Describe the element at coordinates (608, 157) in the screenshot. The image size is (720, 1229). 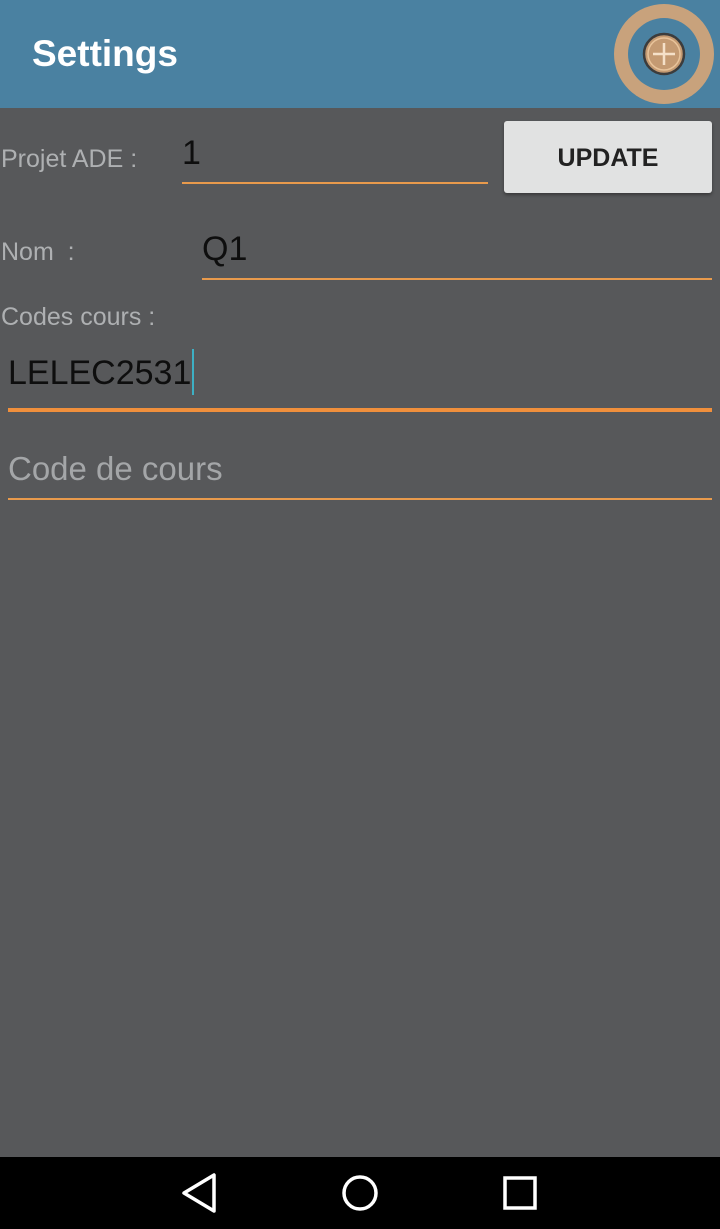
I see `update-button: UPDATE` at that location.